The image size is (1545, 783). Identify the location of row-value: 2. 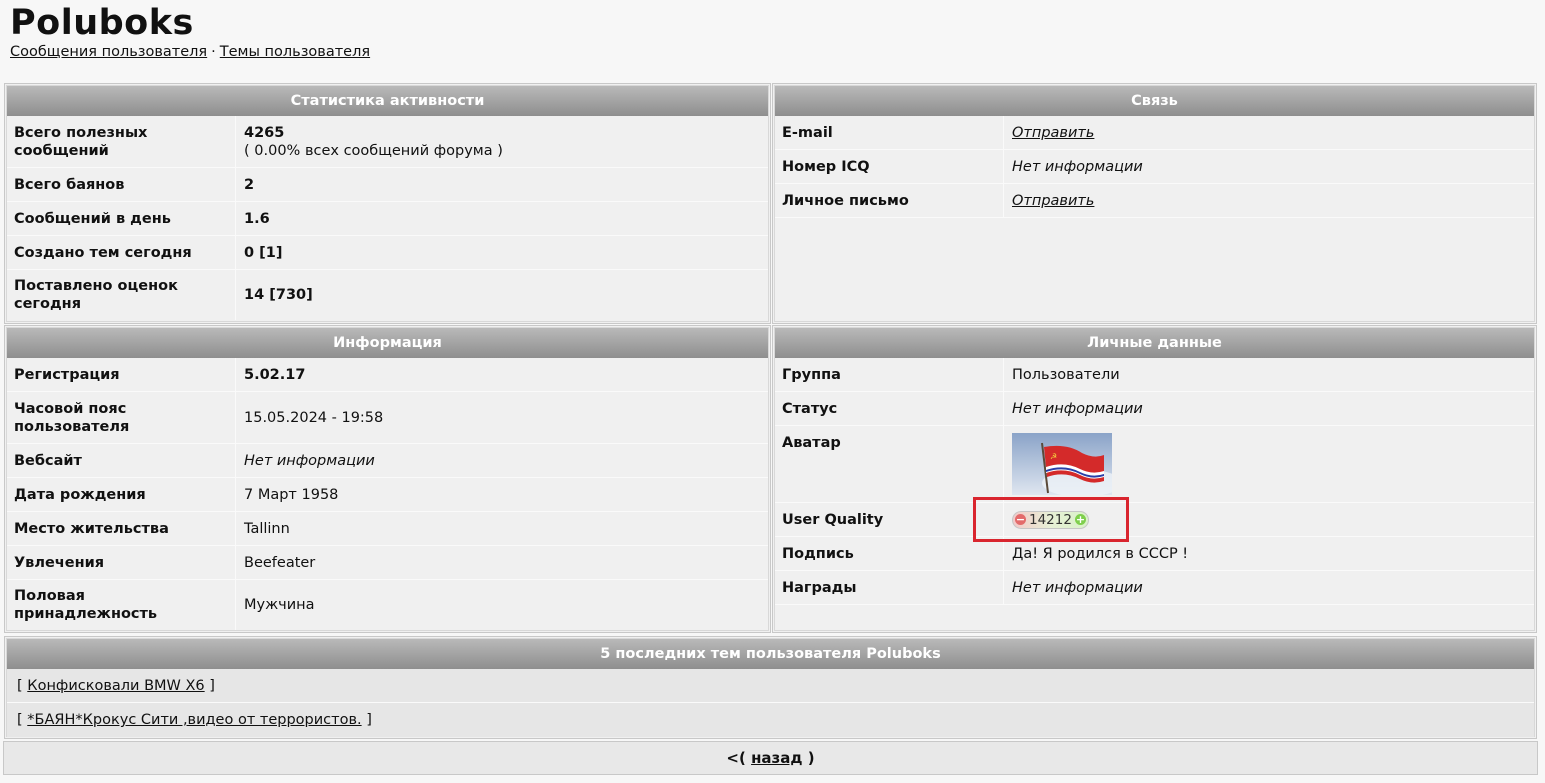
(249, 184).